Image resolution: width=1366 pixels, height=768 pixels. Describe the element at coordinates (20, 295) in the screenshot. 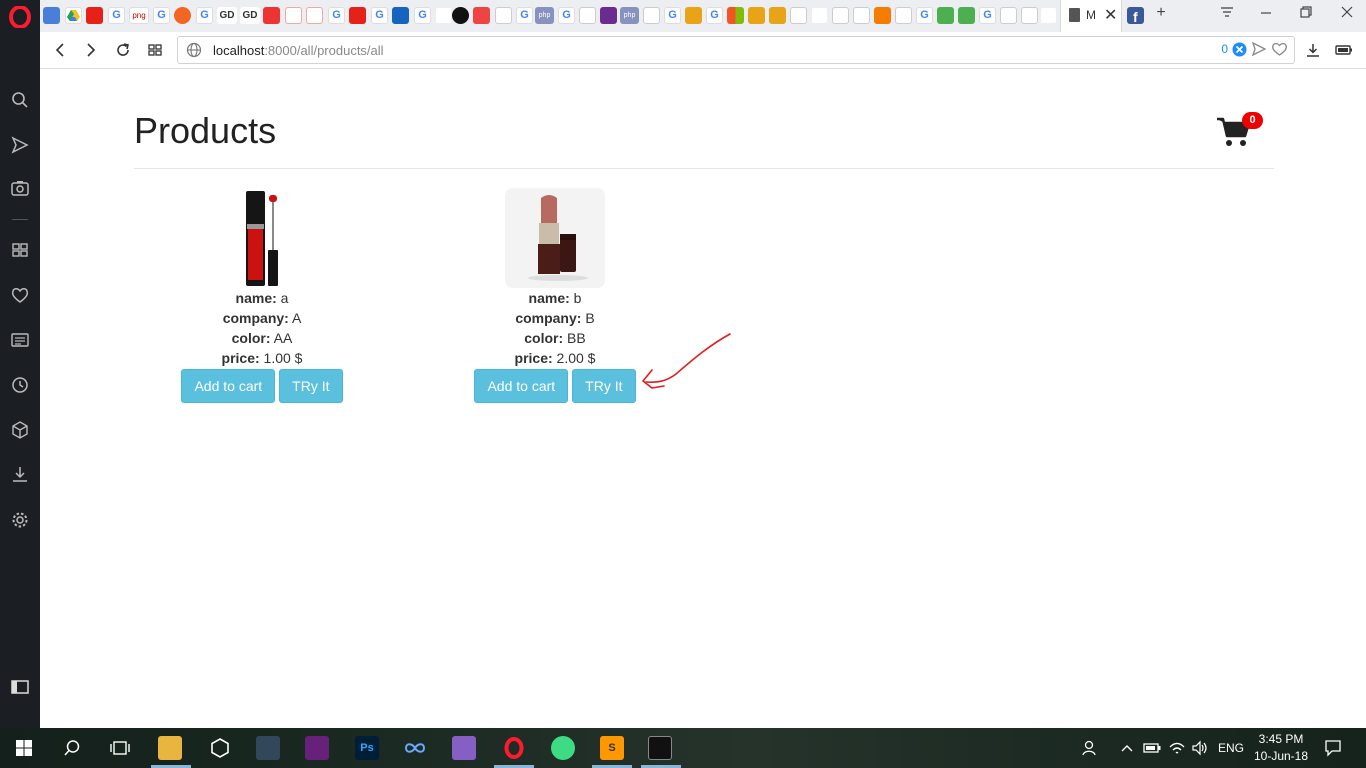

I see `heart-icon` at that location.